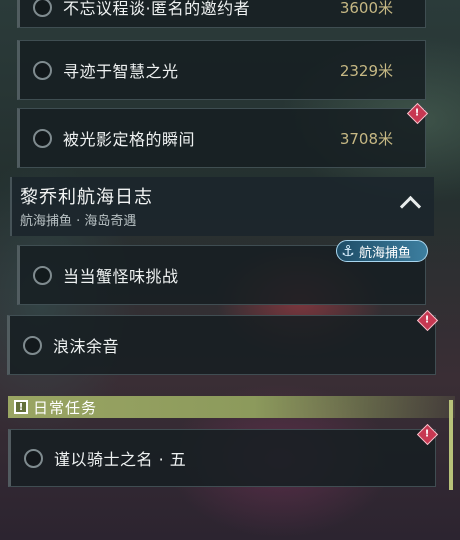 The width and height of the screenshot is (460, 540). What do you see at coordinates (121, 276) in the screenshot?
I see `quest-name: 当当蟹怪味挑战` at bounding box center [121, 276].